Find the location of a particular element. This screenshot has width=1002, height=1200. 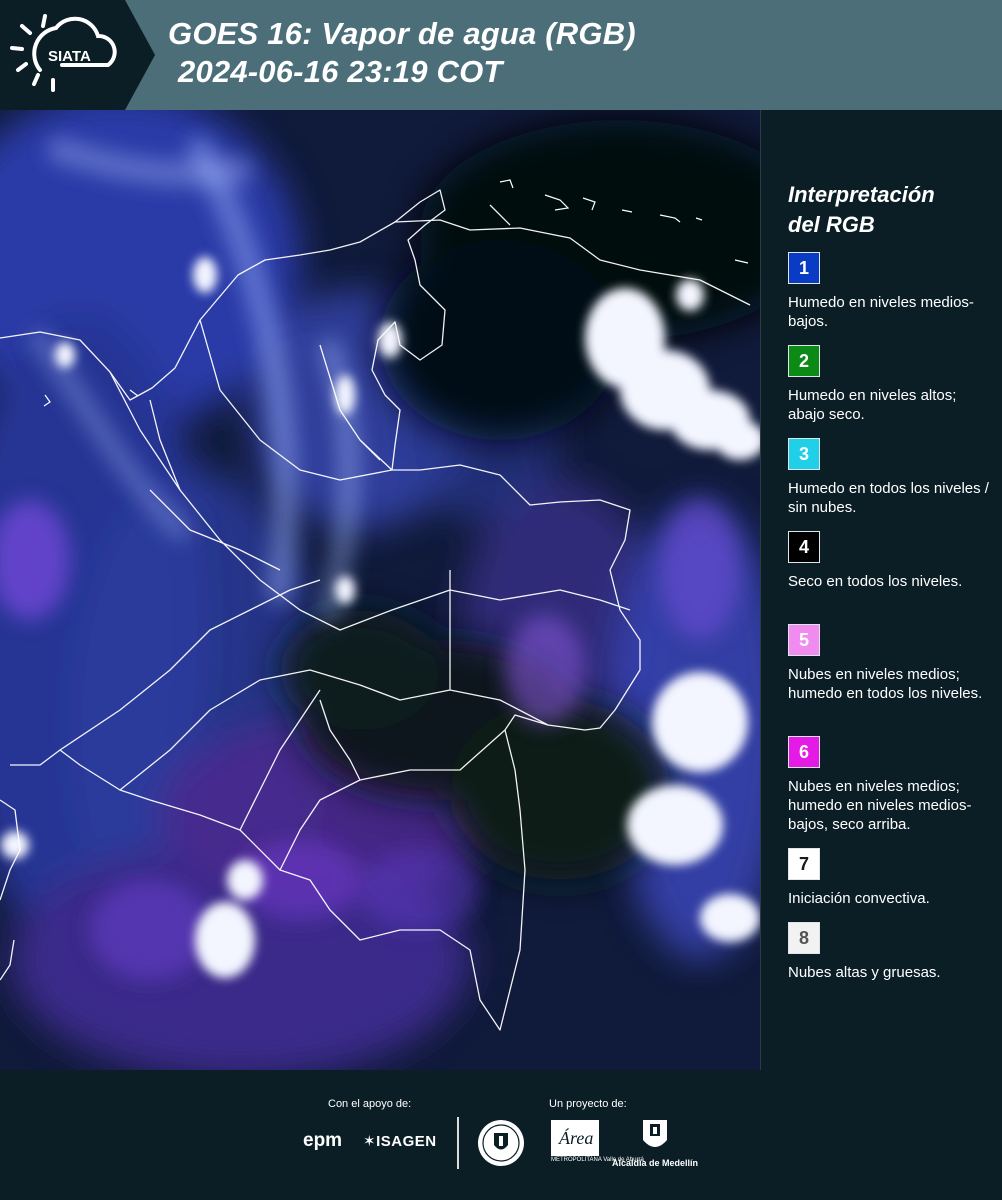

legend-text-3: Humedo en todos los niveles / sin nubes. is located at coordinates (888, 498).